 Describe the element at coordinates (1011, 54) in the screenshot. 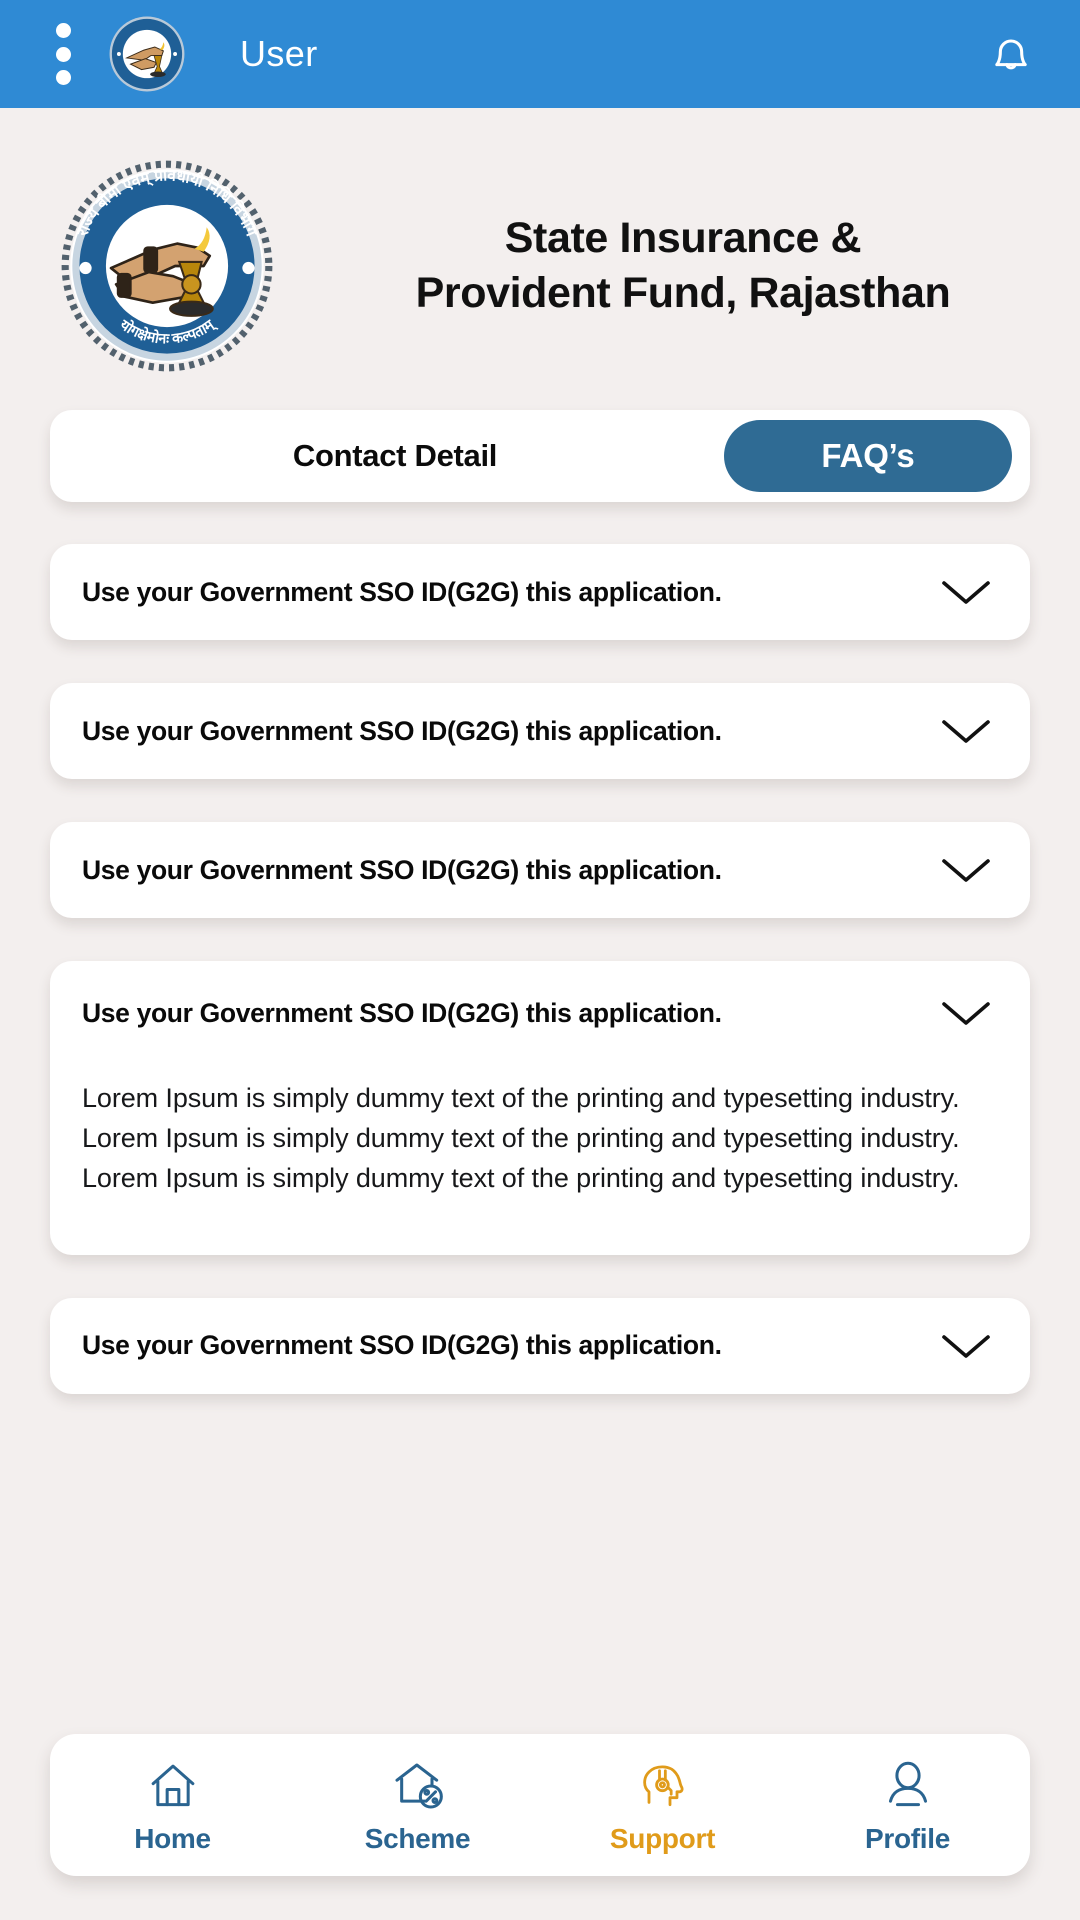

I see `bell-icon` at that location.